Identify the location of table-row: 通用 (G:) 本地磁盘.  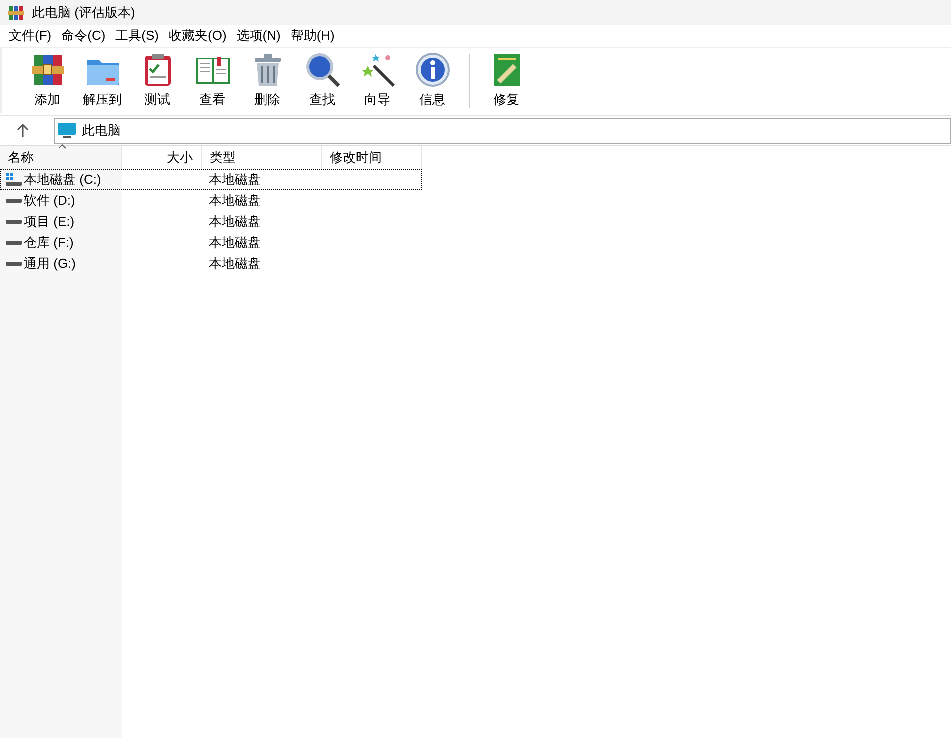
(211, 263).